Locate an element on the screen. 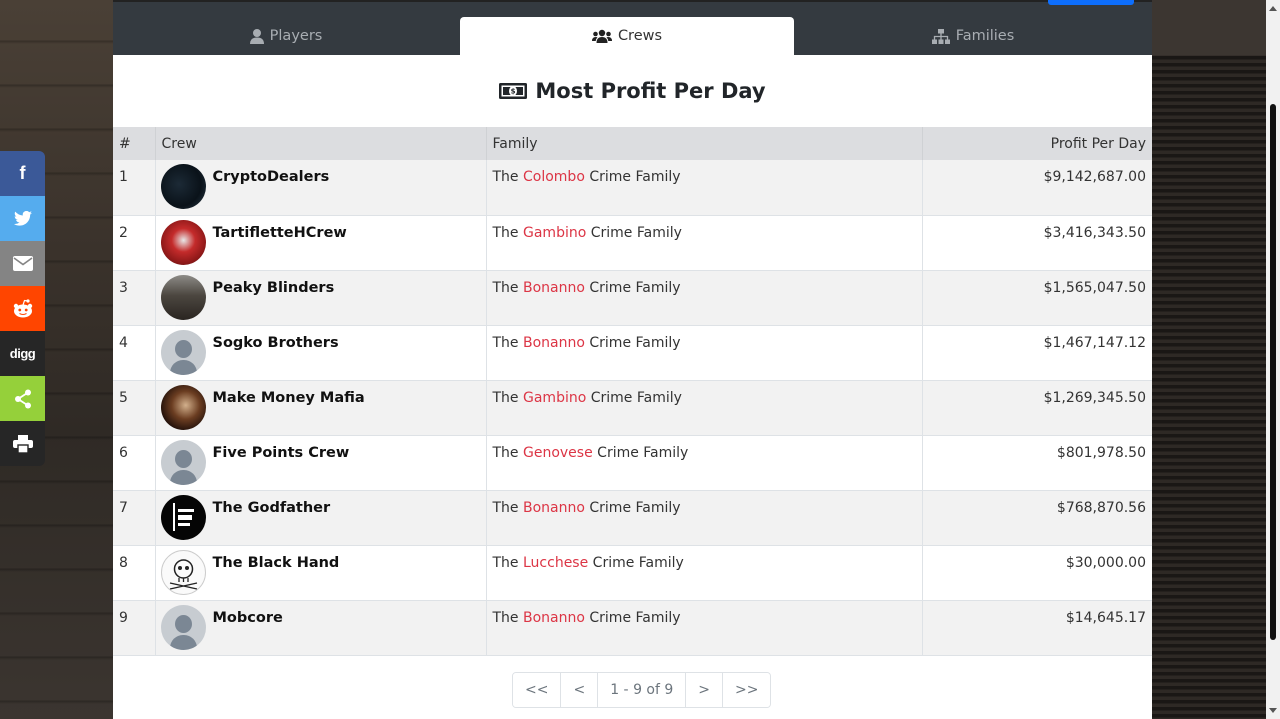 The image size is (1280, 719). family-link: Lucchese is located at coordinates (555, 563).